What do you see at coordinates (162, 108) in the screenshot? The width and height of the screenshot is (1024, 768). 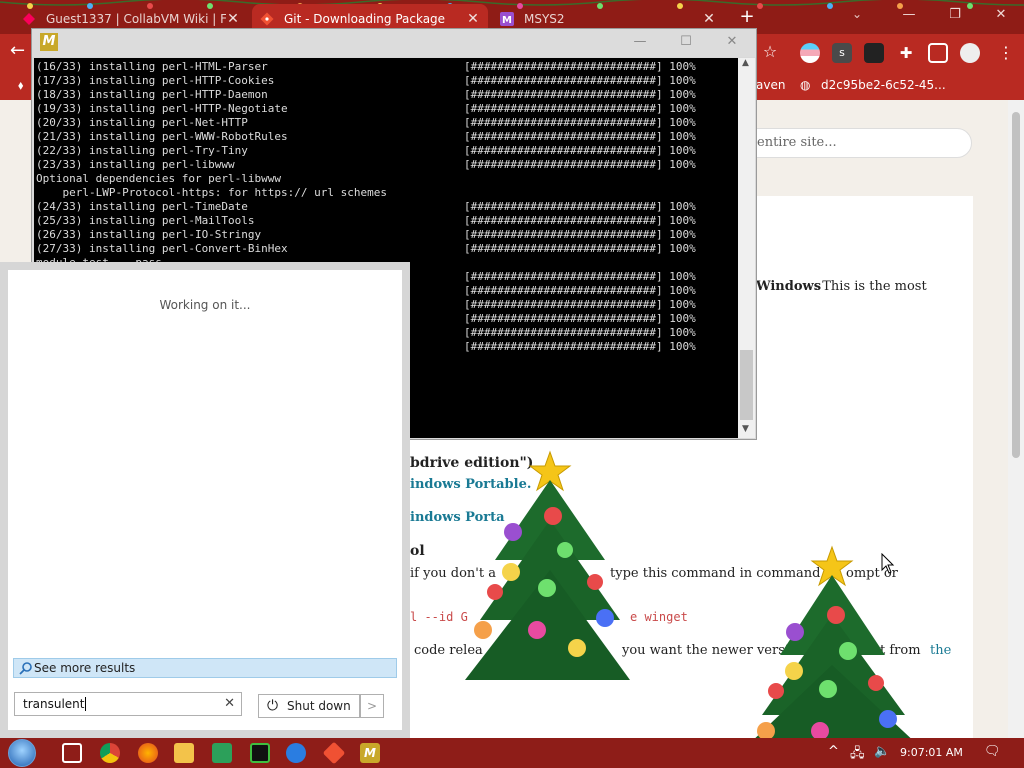 I see `console-line: (19/33) installing perl-HTTP-Negotiate` at bounding box center [162, 108].